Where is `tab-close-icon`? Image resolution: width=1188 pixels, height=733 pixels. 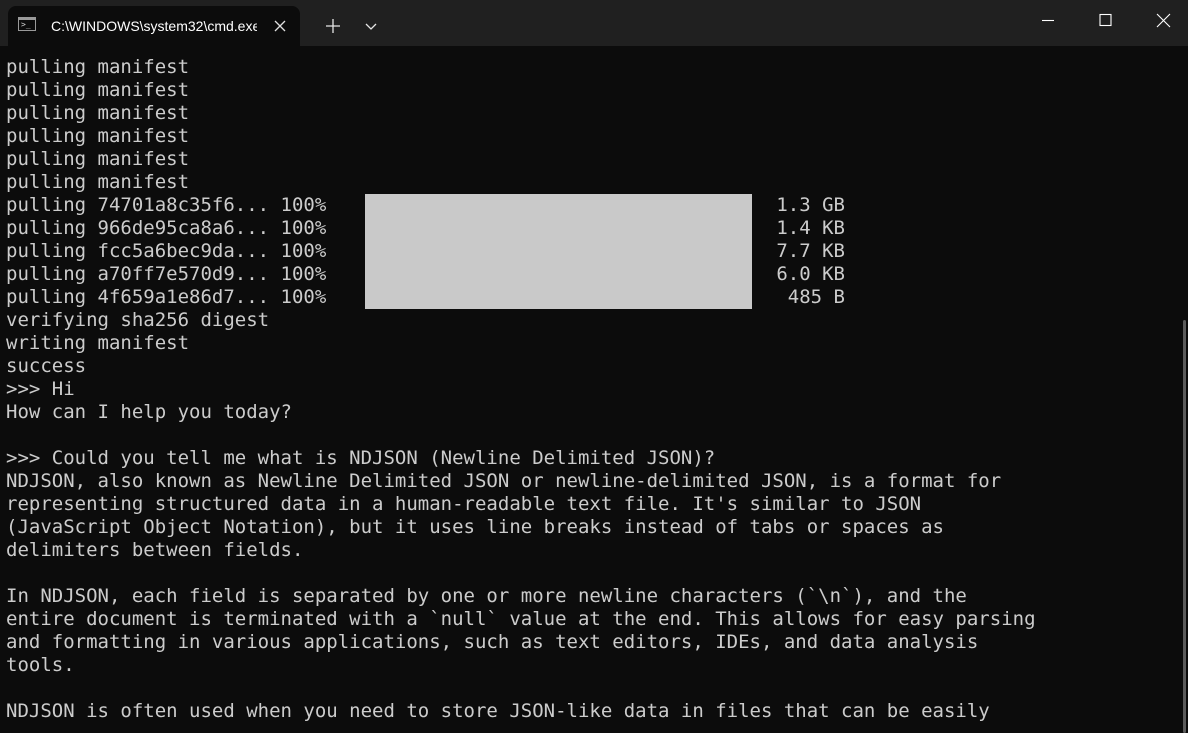
tab-close-icon is located at coordinates (280, 26).